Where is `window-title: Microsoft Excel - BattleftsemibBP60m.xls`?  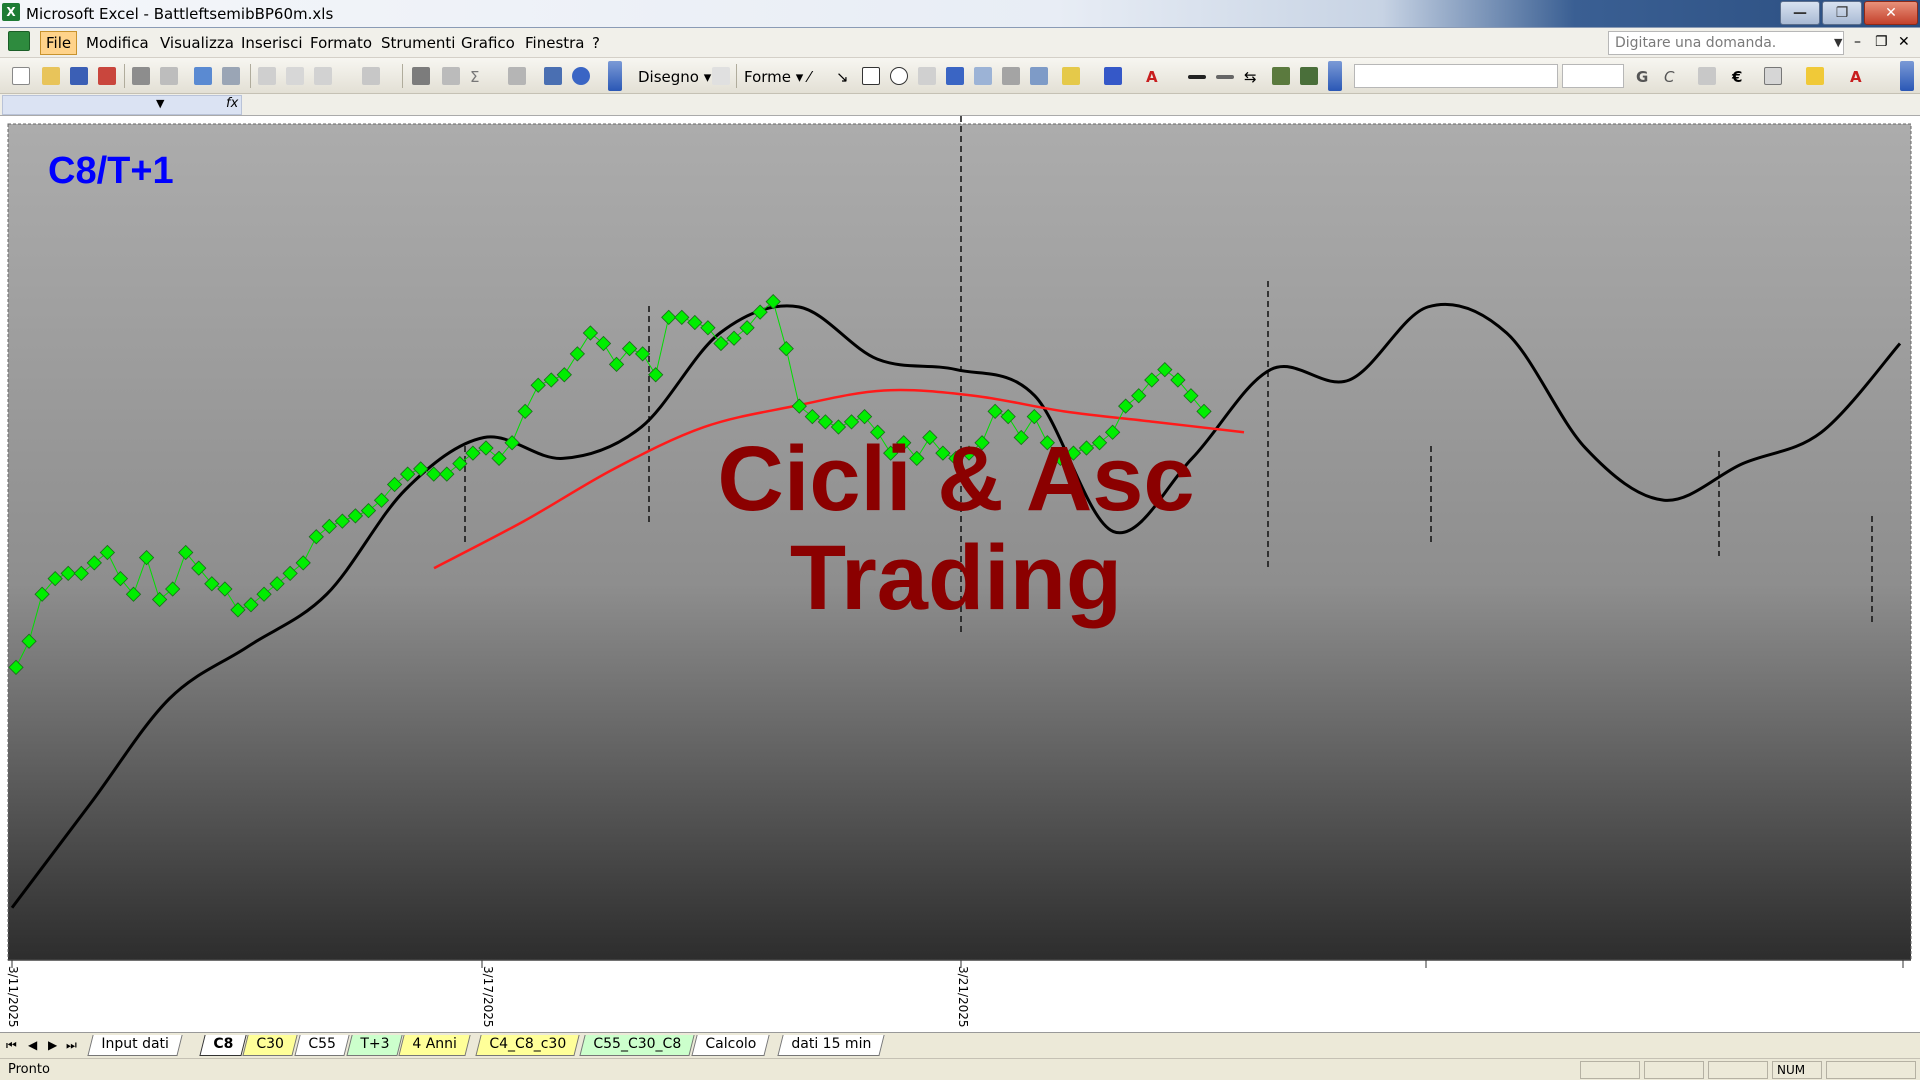 window-title: Microsoft Excel - BattleftsemibBP60m.xls is located at coordinates (180, 14).